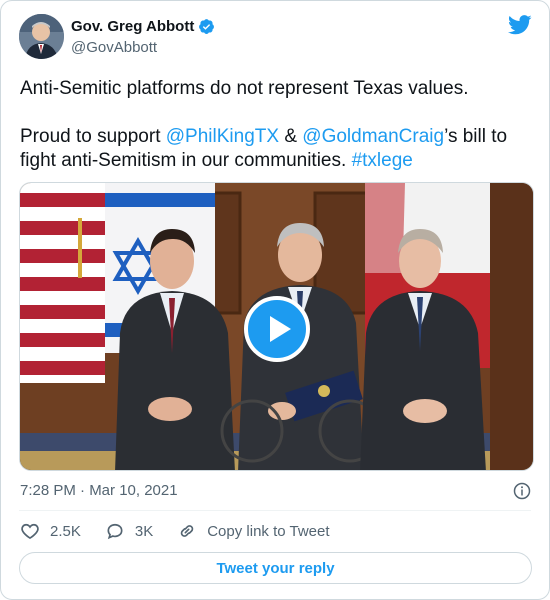  What do you see at coordinates (206, 26) in the screenshot?
I see `verified-badge-icon` at bounding box center [206, 26].